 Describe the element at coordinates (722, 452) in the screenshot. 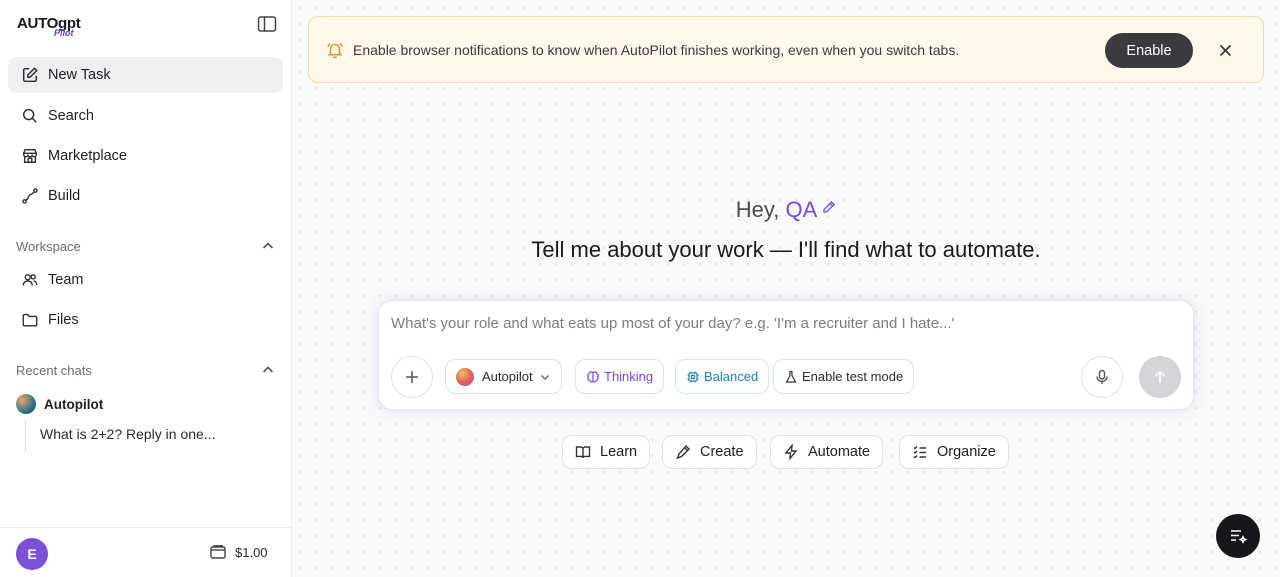

I see `chip-label: Create` at that location.